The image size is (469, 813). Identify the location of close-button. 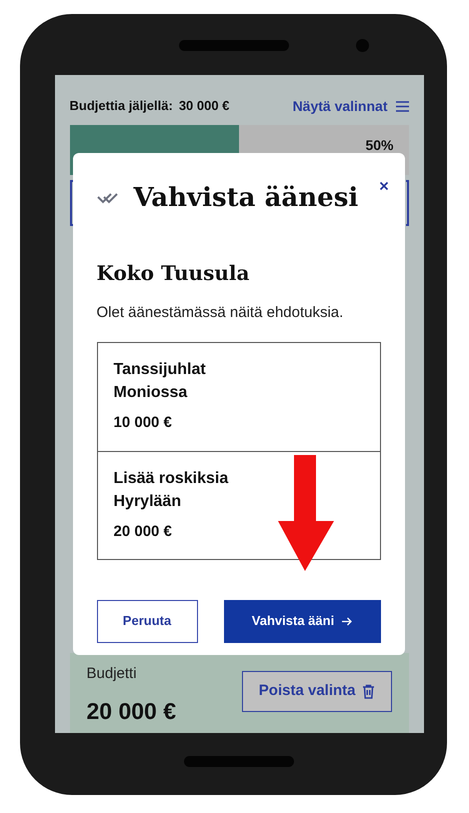
(383, 186).